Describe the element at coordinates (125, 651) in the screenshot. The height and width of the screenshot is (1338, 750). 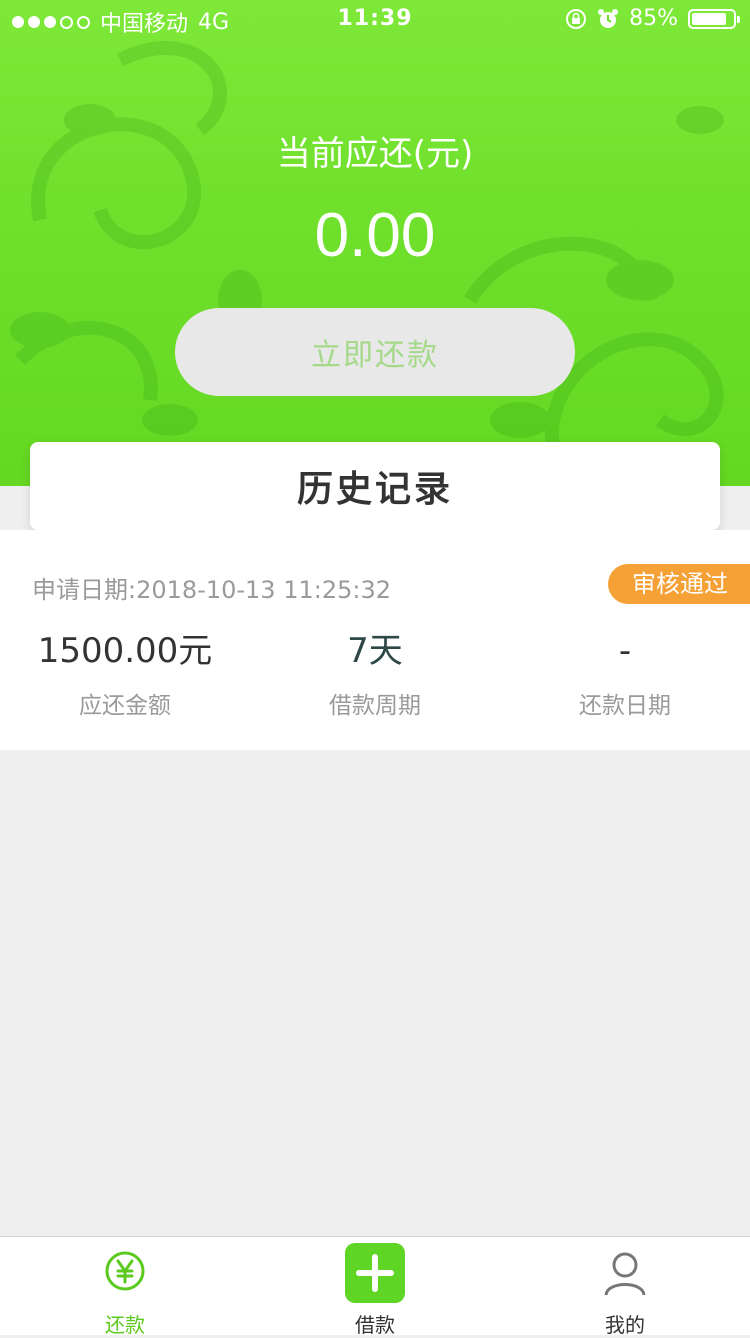
I see `repay-amount-value: 1500.00元` at that location.